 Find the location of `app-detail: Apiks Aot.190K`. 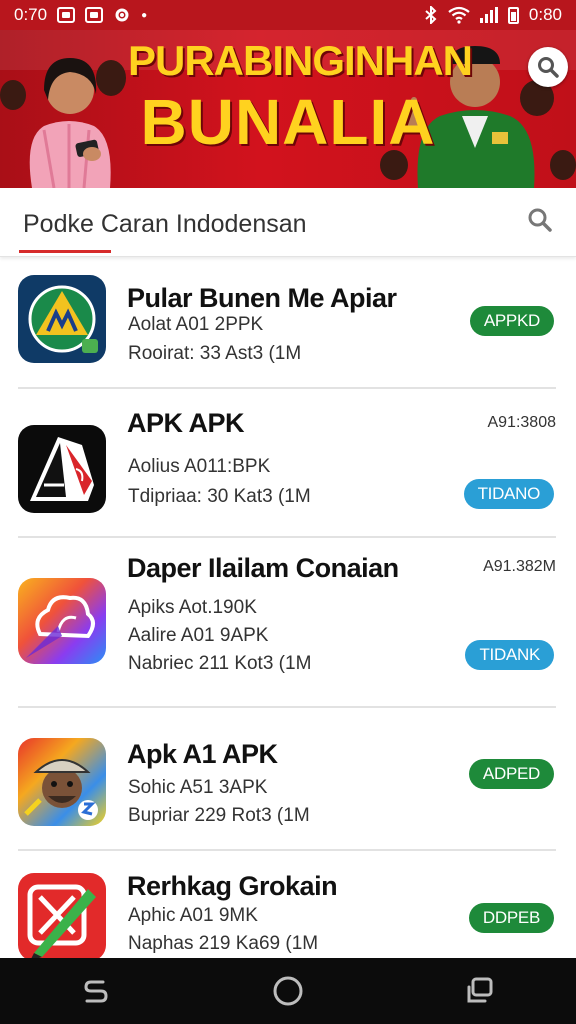

app-detail: Apiks Aot.190K is located at coordinates (192, 607).